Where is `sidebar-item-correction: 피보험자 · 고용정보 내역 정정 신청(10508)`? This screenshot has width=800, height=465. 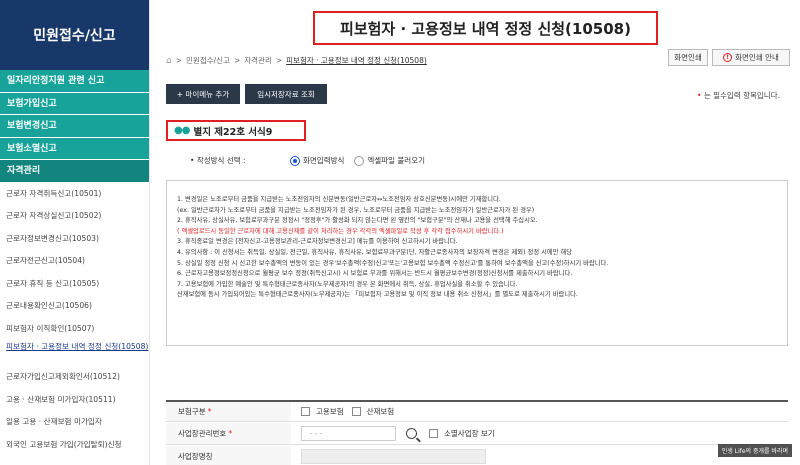 sidebar-item-correction: 피보험자 · 고용정보 내역 정정 신청(10508) is located at coordinates (74, 353).